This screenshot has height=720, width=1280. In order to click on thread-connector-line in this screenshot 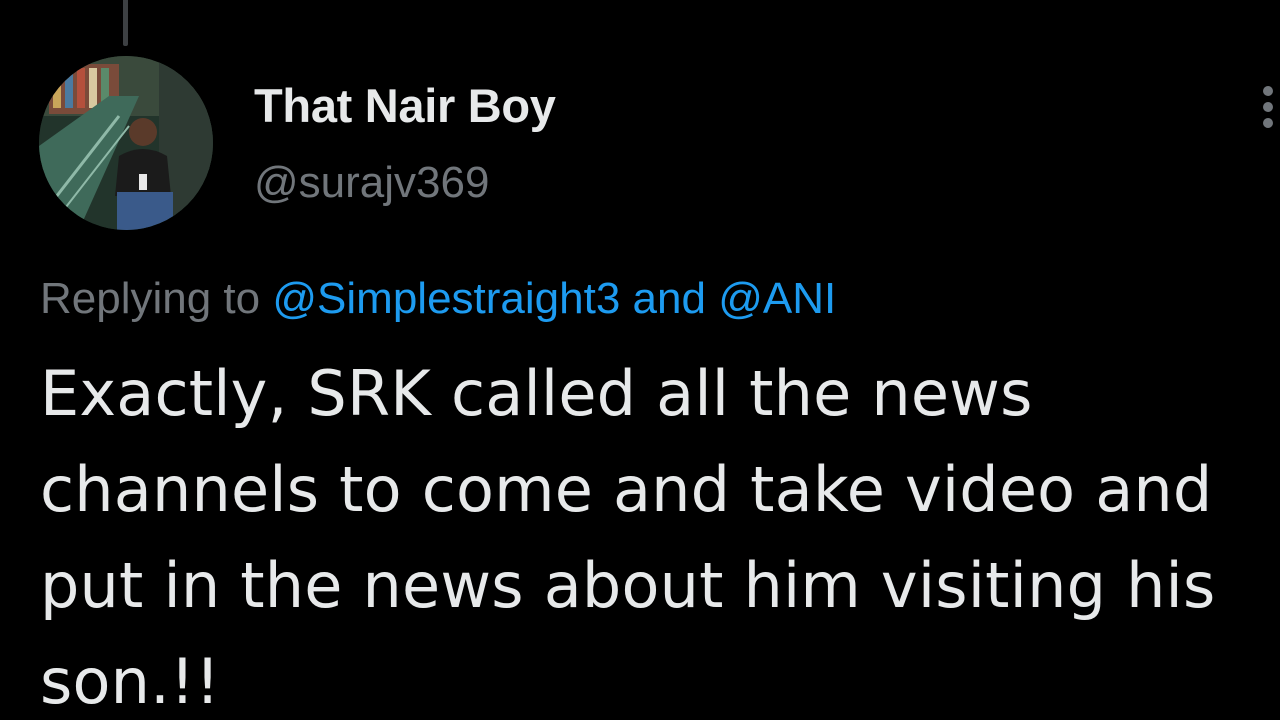, I will do `click(125, 23)`.